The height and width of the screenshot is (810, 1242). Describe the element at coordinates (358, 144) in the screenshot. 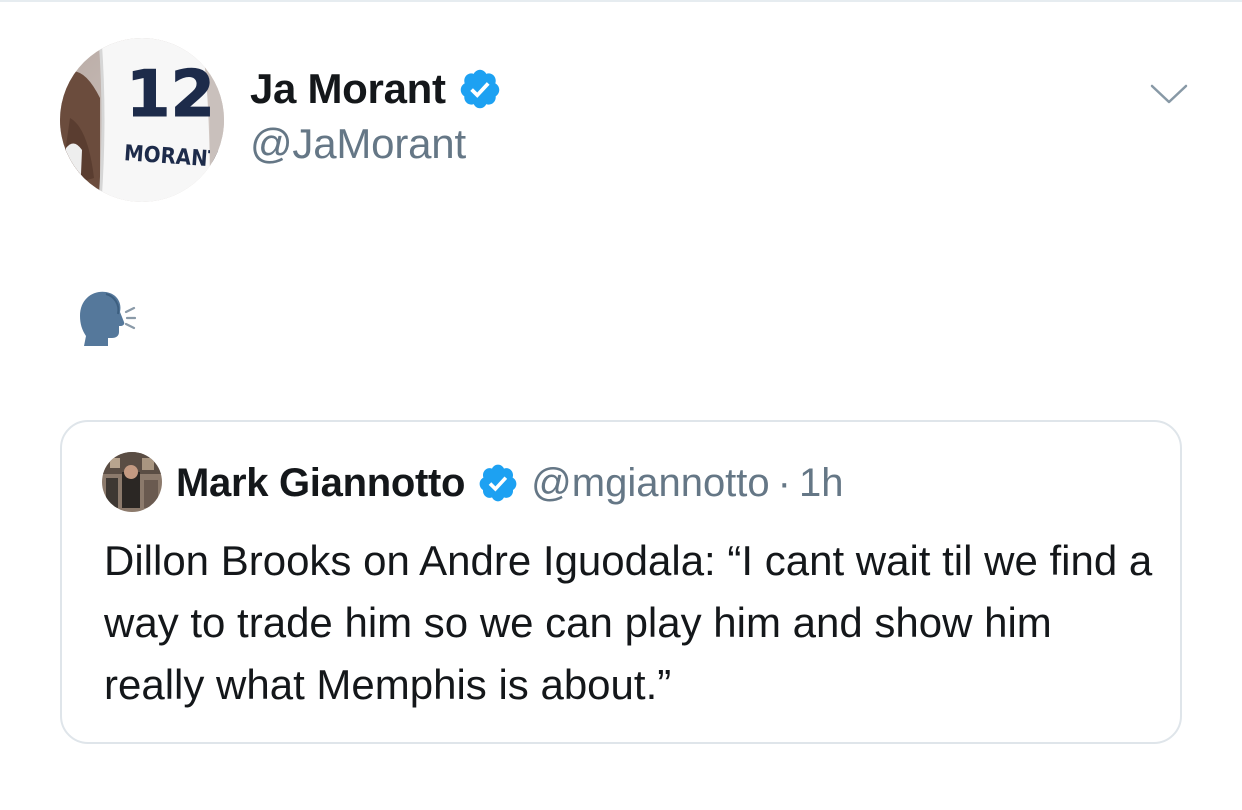

I see `author-handle: @JaMorant` at that location.